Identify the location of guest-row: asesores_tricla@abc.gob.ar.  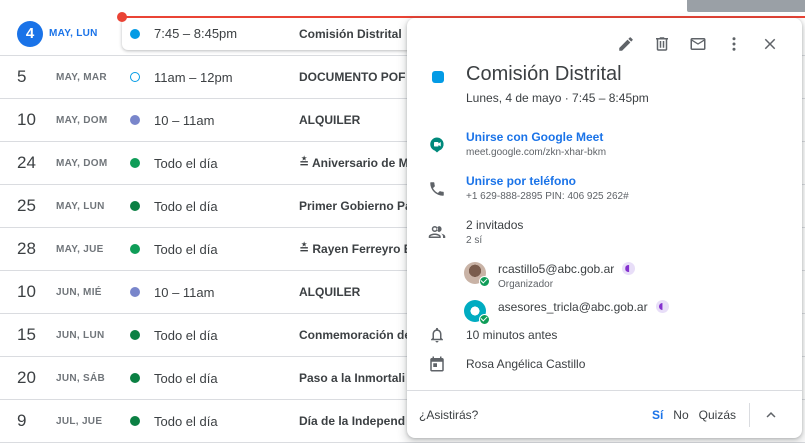
(566, 312).